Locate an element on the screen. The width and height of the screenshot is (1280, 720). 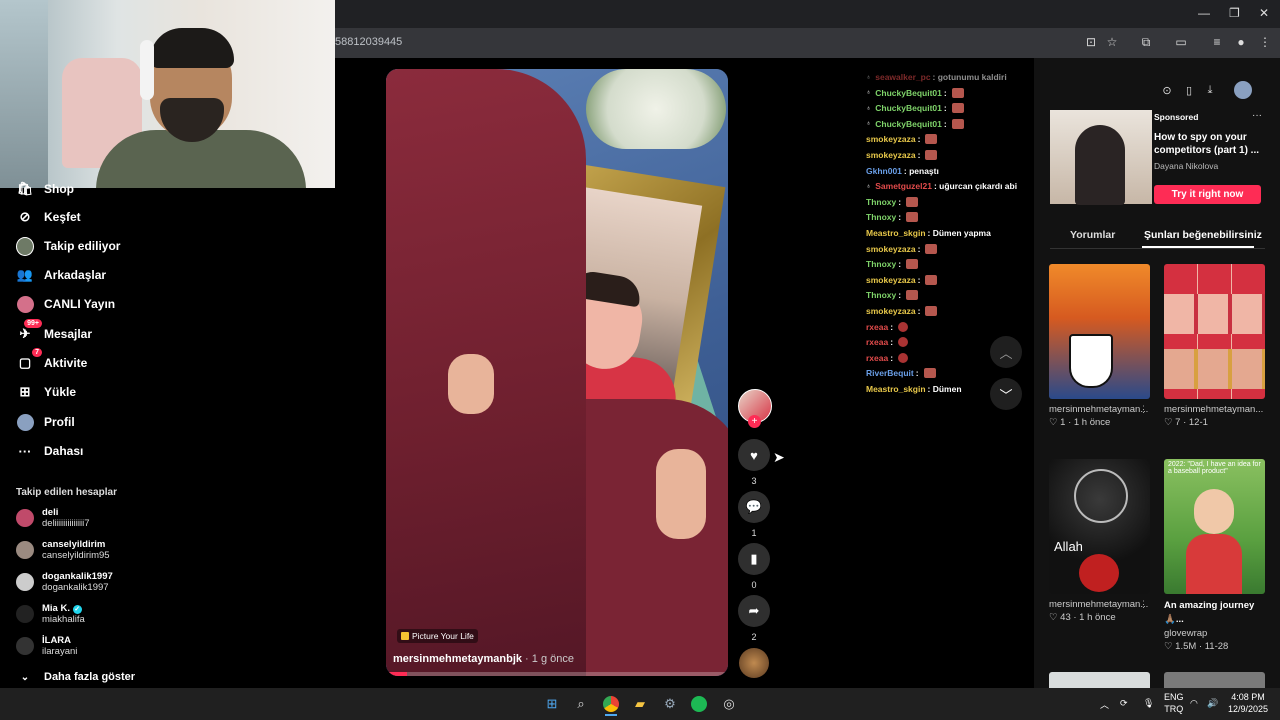
sidebar-item-label: Profil is located at coordinates (59, 422).